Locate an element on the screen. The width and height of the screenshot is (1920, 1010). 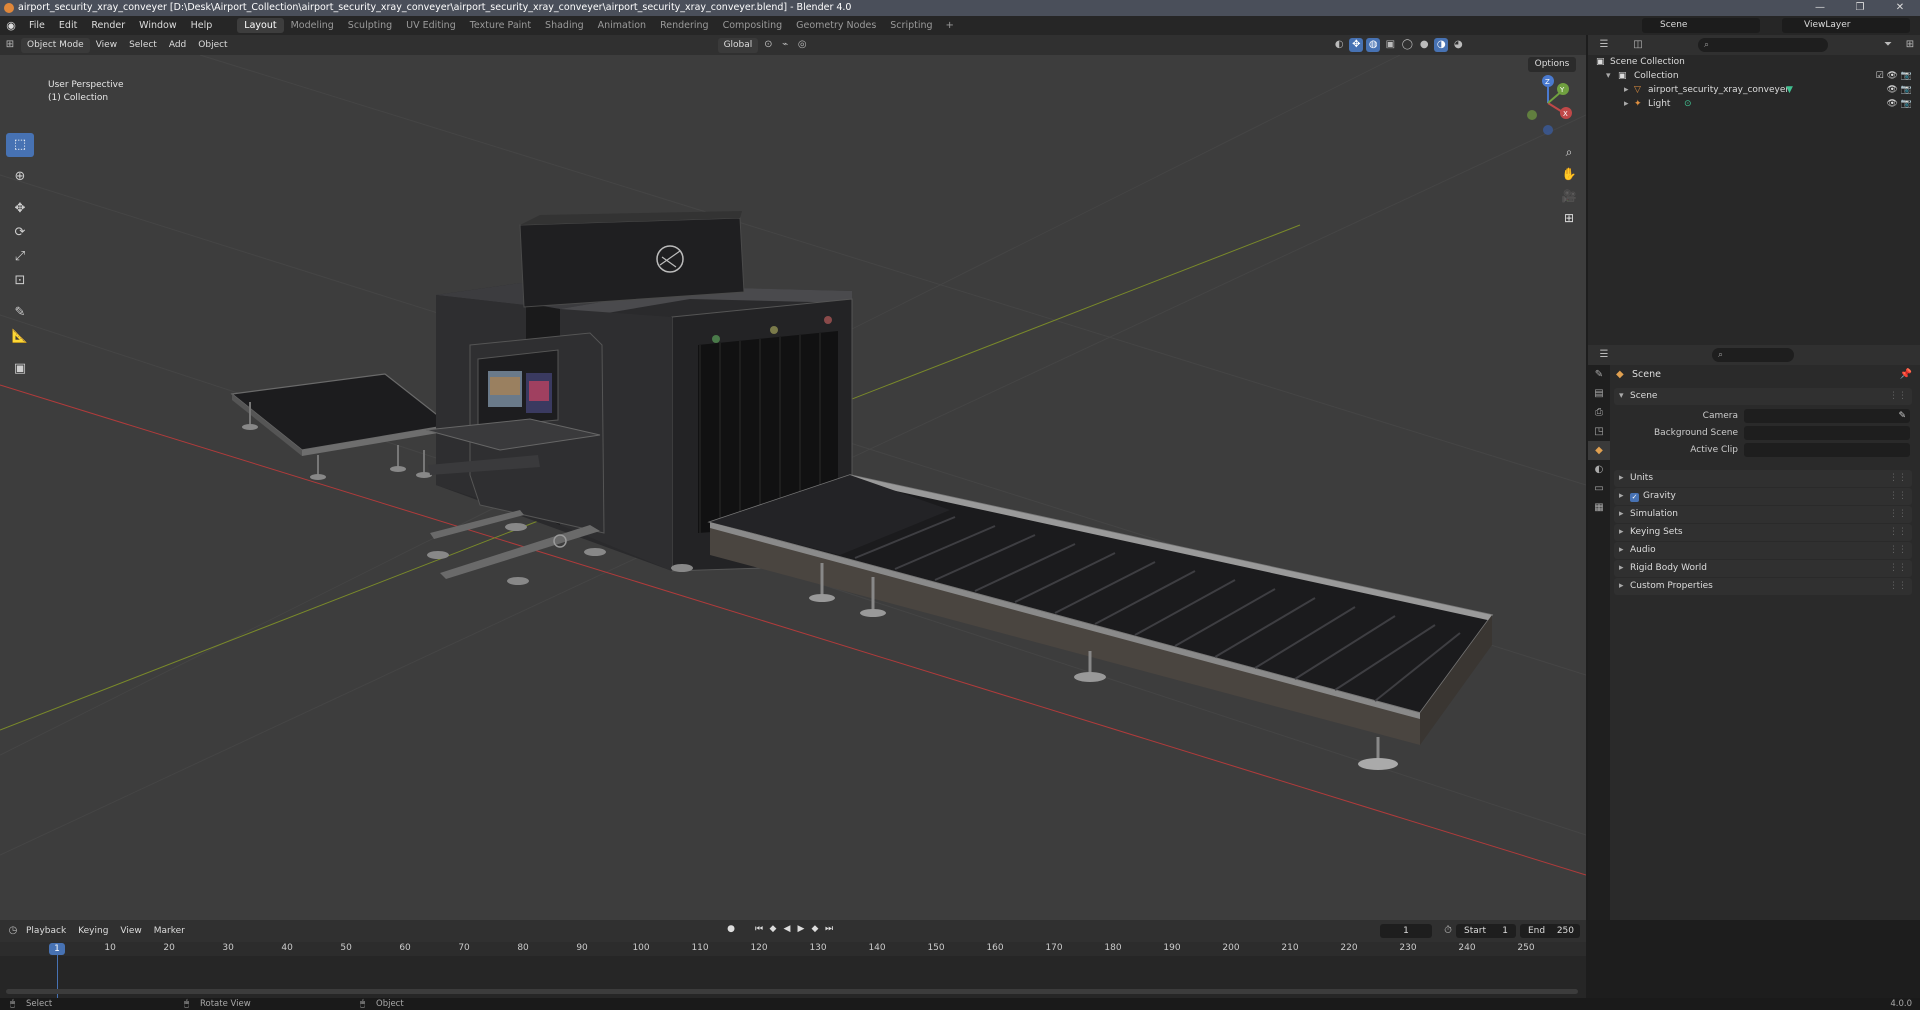
menu-view: View is located at coordinates (106, 45).